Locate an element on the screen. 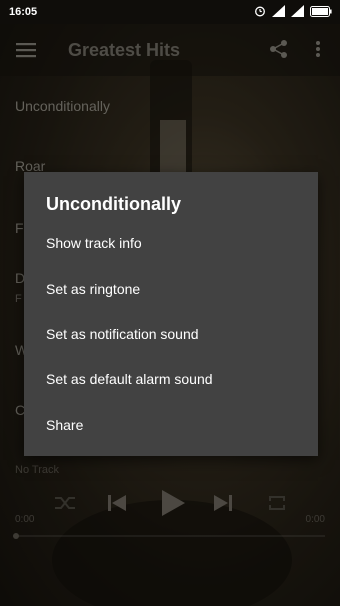 Image resolution: width=340 pixels, height=606 pixels. menu-item-share: Share is located at coordinates (171, 426).